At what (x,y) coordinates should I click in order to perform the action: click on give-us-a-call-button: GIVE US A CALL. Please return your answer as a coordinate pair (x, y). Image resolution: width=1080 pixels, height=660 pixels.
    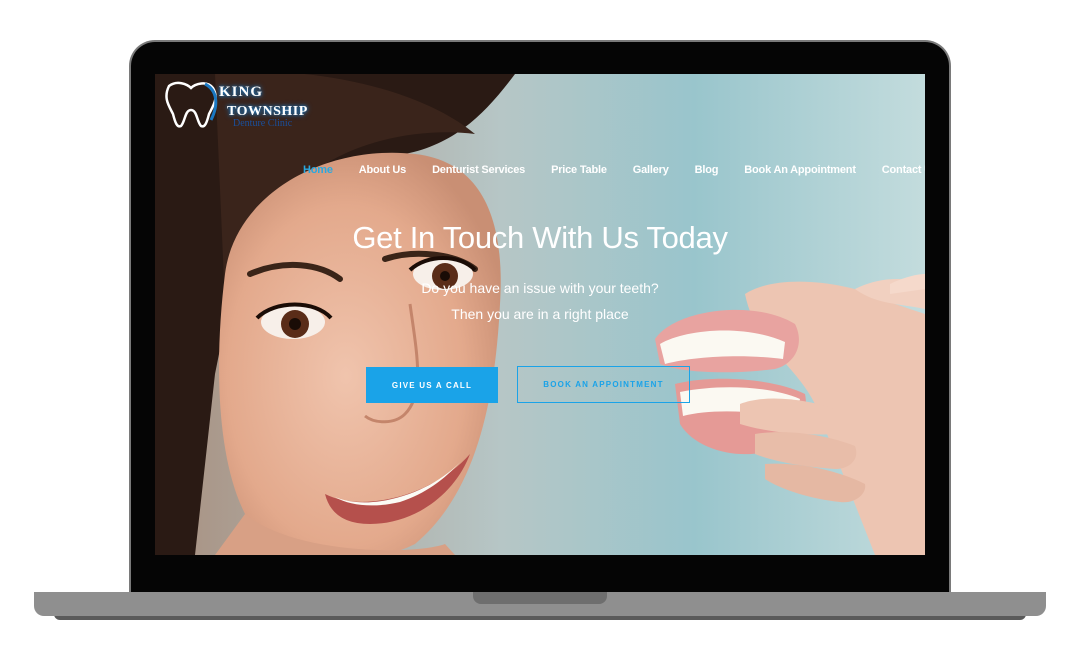
    Looking at the image, I should click on (432, 385).